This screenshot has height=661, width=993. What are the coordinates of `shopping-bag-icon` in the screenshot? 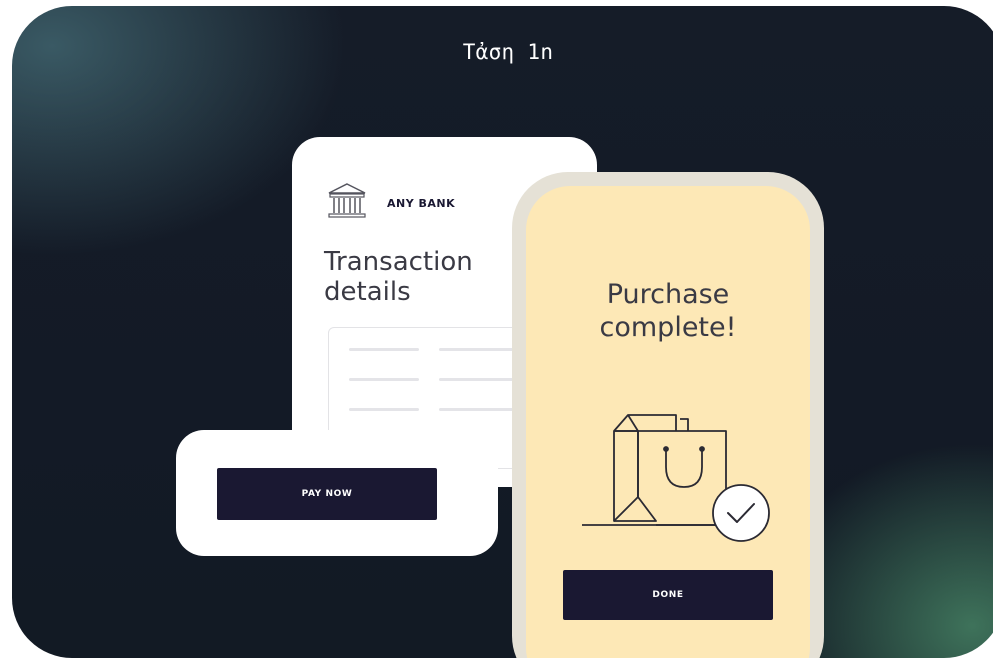 It's located at (676, 478).